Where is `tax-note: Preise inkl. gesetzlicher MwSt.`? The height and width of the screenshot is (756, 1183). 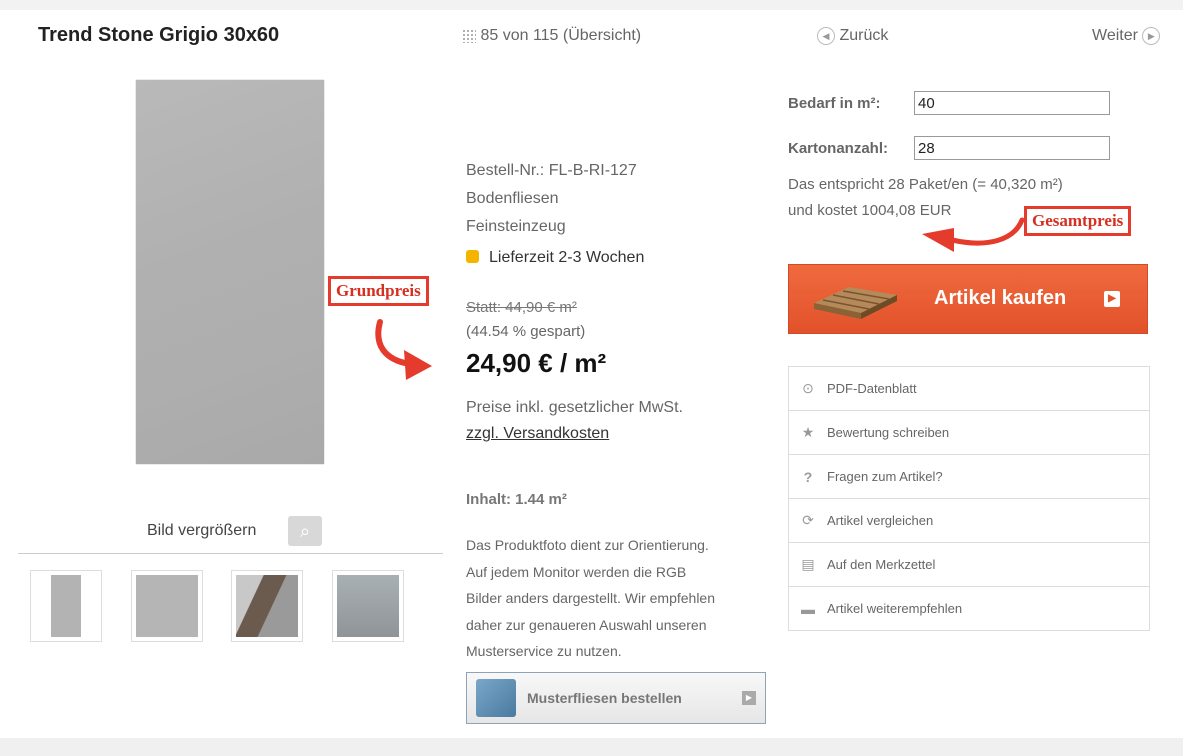 tax-note: Preise inkl. gesetzlicher MwSt. is located at coordinates (574, 407).